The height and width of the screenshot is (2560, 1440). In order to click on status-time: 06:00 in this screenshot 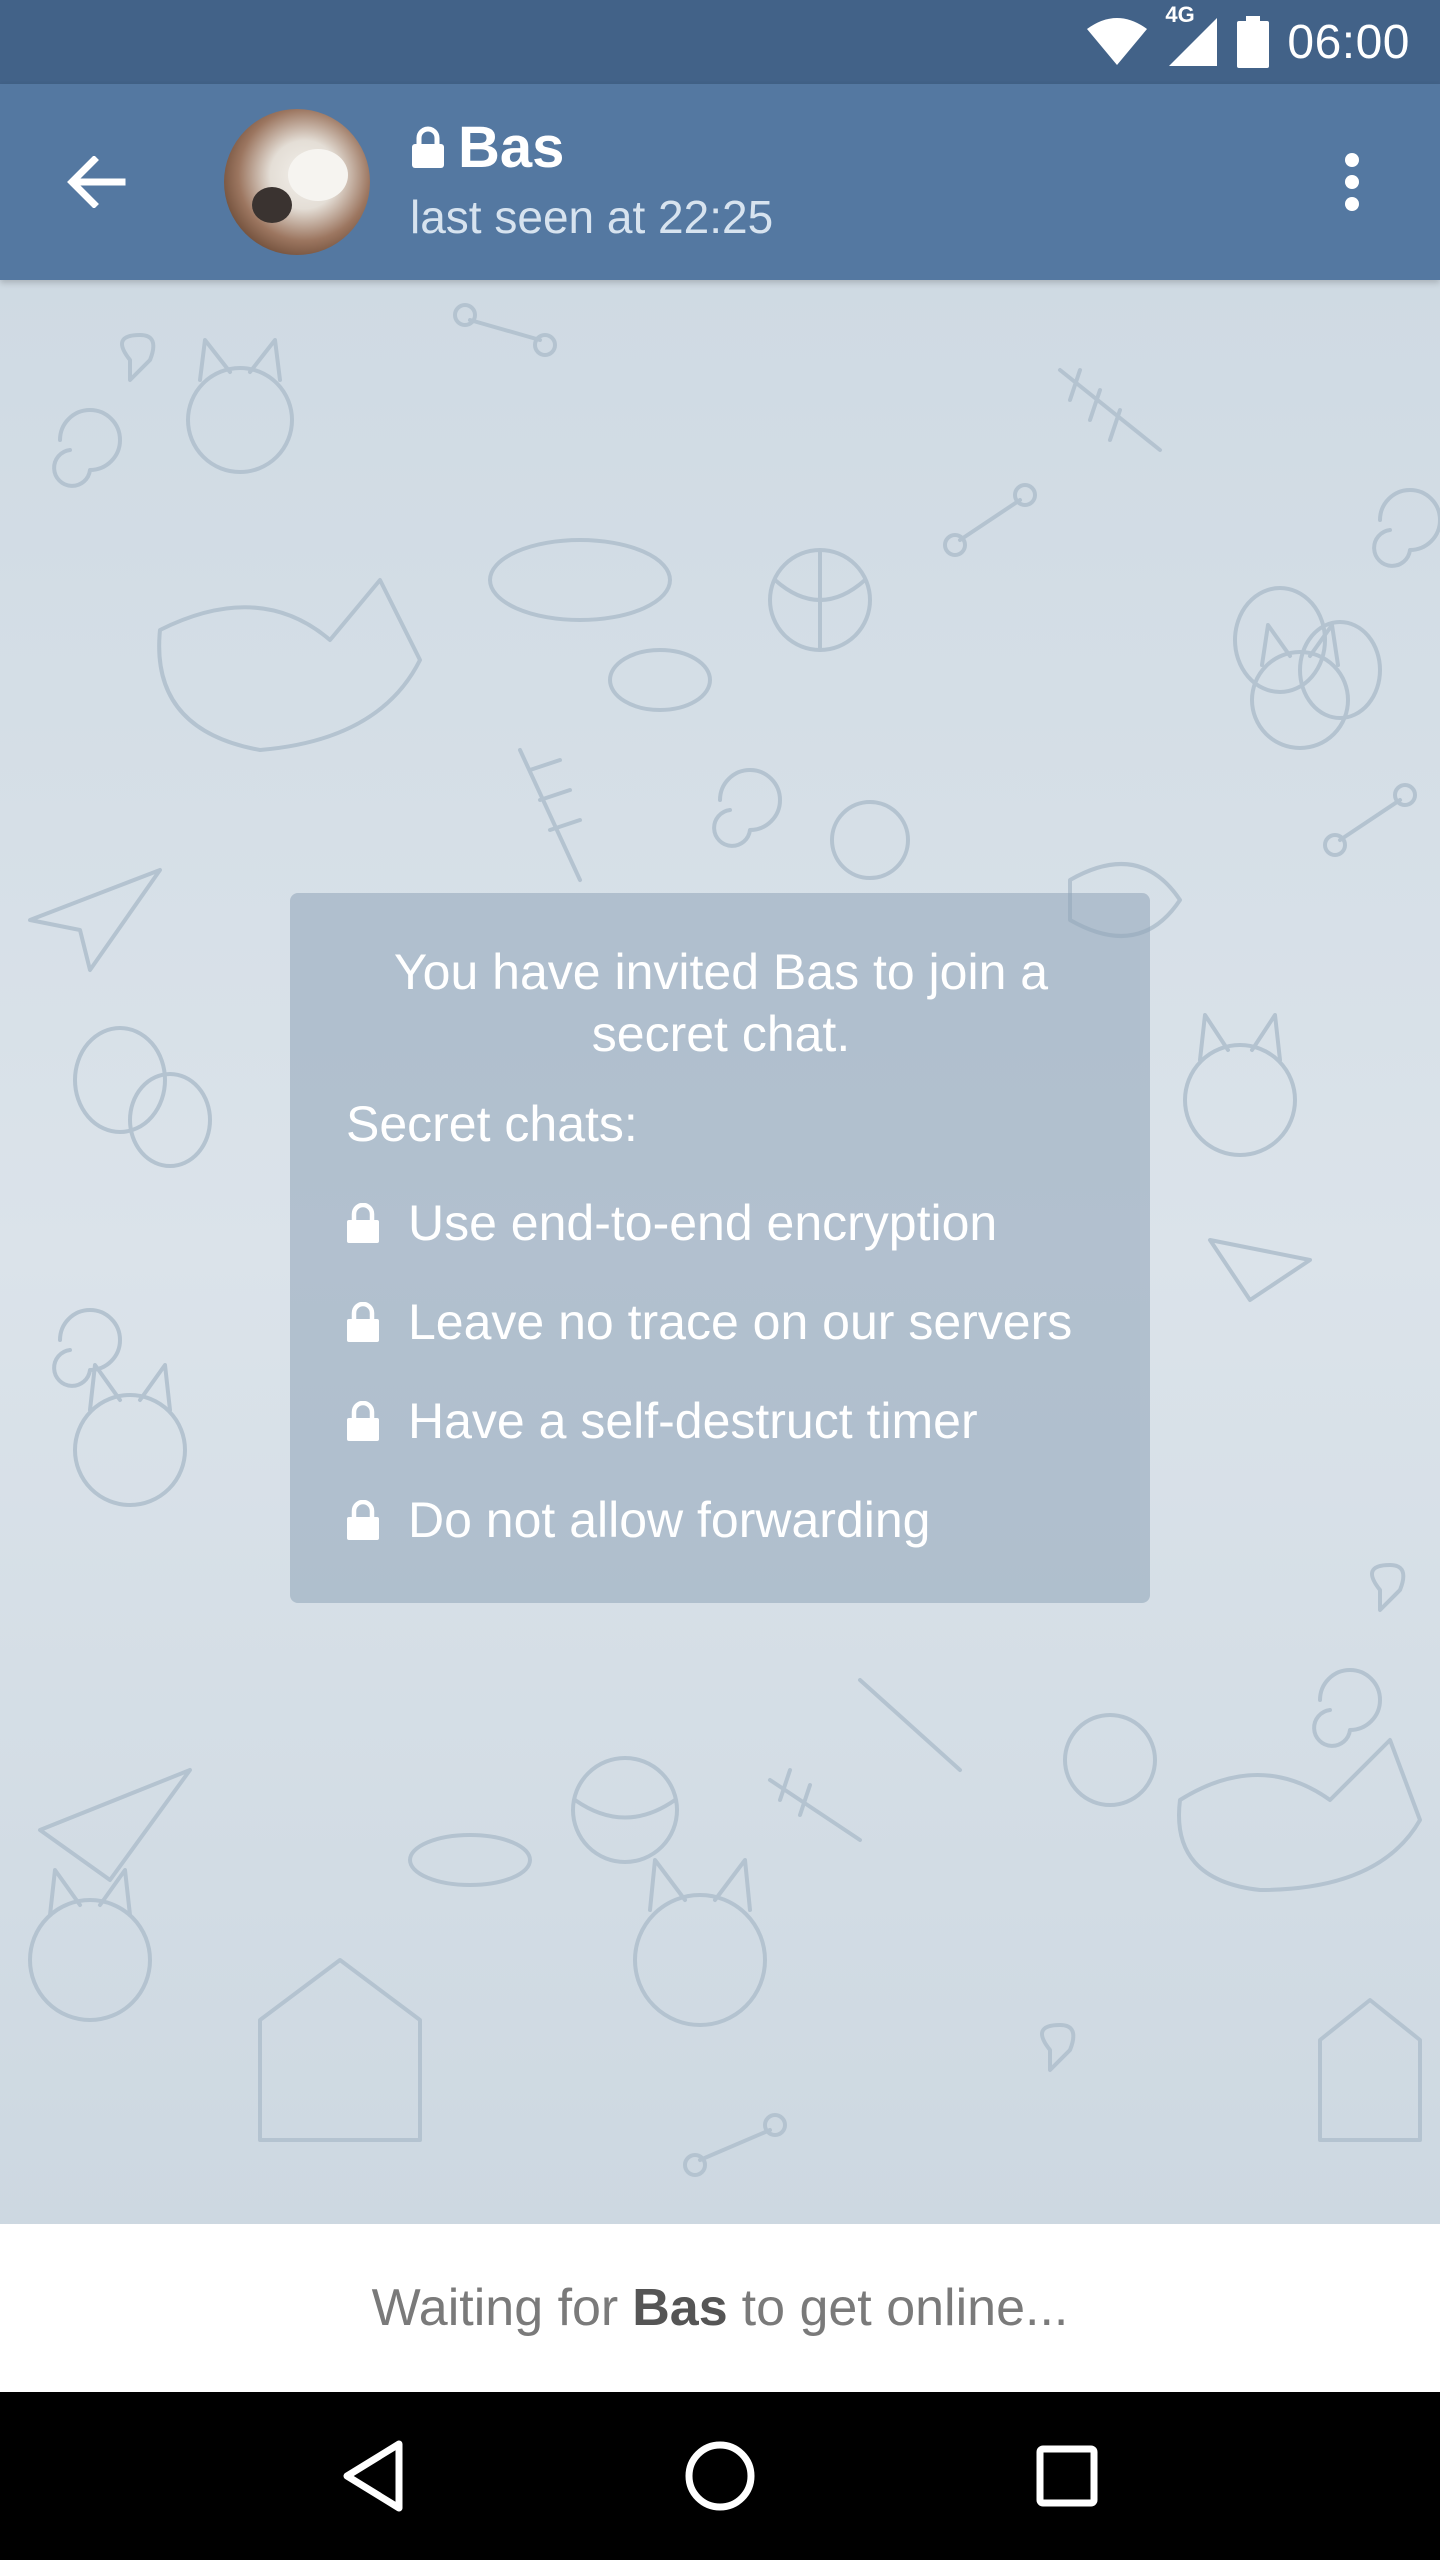, I will do `click(1348, 42)`.